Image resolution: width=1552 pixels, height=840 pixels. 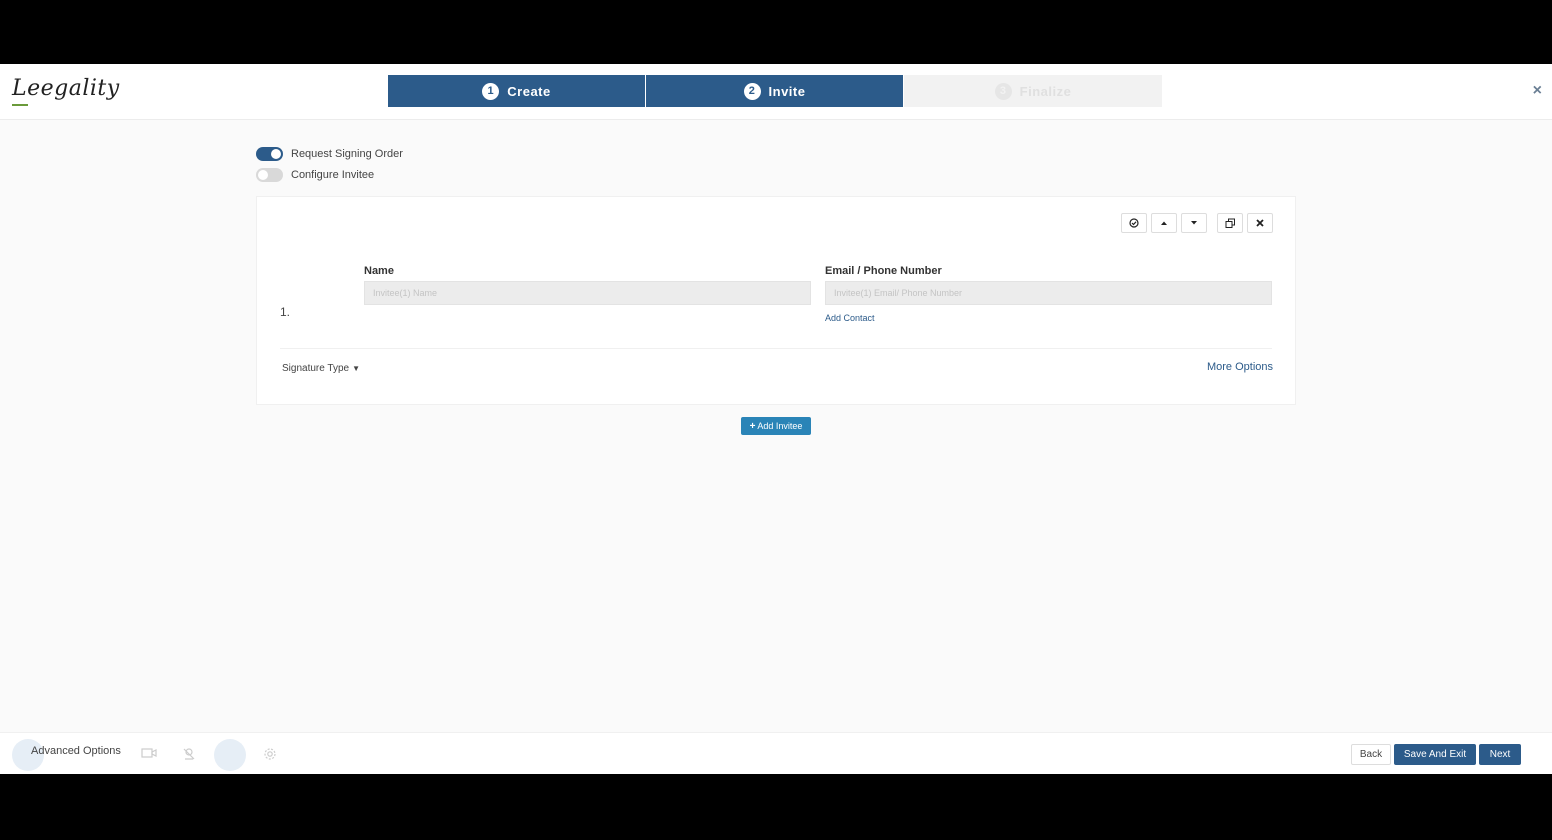 I want to click on stepper: 1 Create 2 Invite 3 Finalize, so click(x=775, y=91).